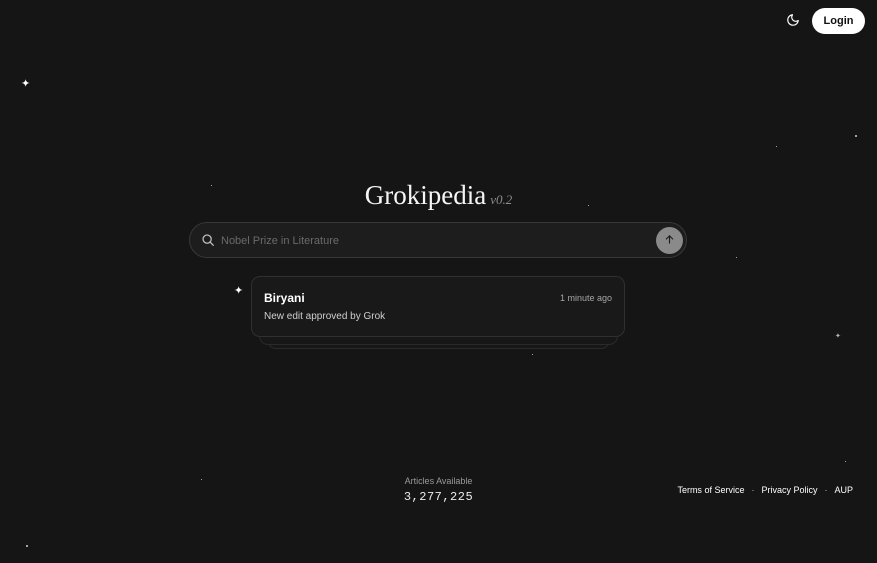 The height and width of the screenshot is (563, 877). Describe the element at coordinates (325, 316) in the screenshot. I see `card-description: New edit approved by Grok` at that location.